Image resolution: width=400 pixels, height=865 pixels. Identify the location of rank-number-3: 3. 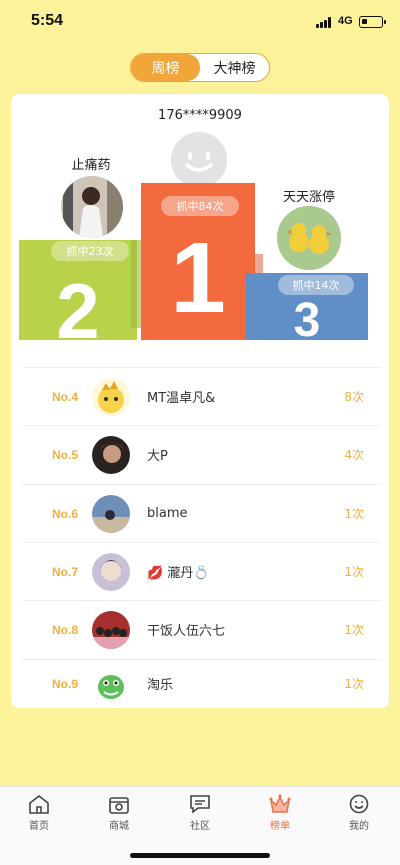
(307, 320).